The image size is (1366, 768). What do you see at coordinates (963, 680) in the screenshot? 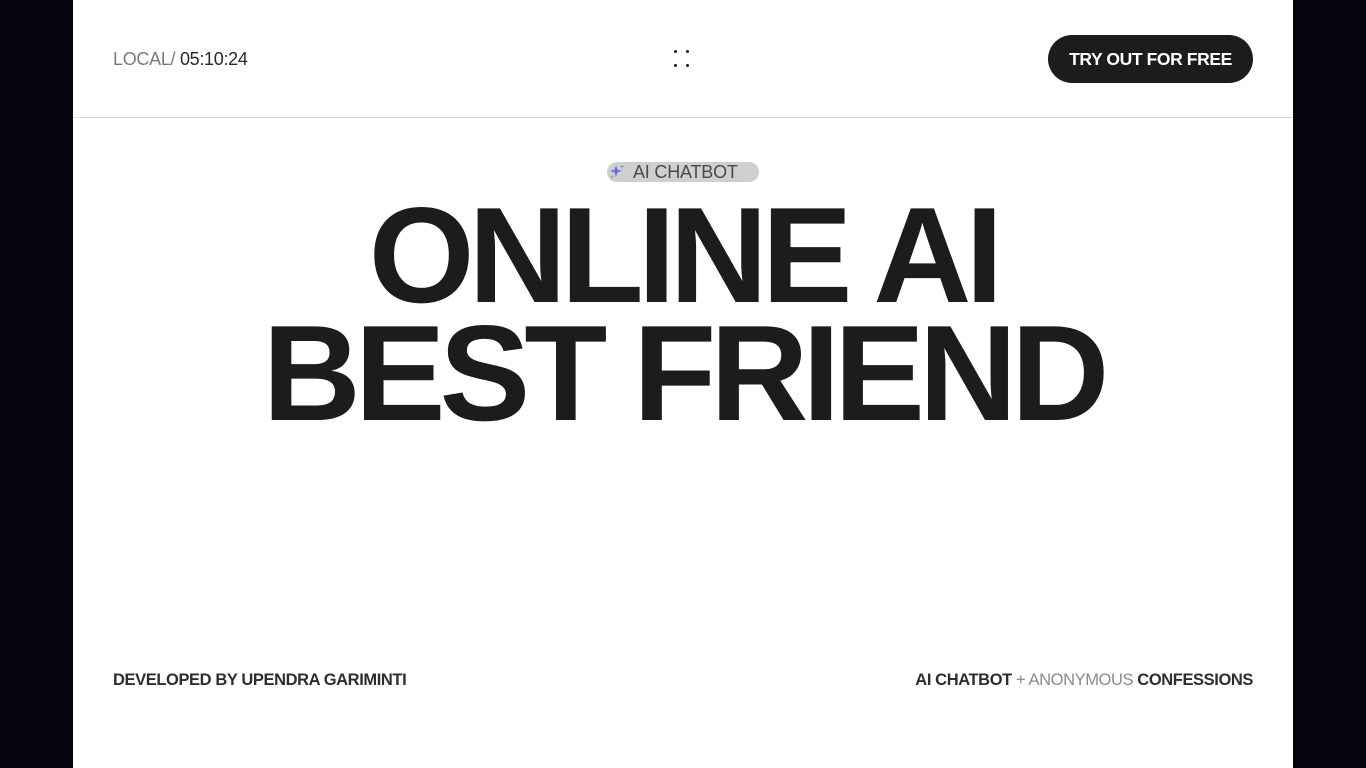
I see `tagline-chatbot: AI CHATBOT` at bounding box center [963, 680].